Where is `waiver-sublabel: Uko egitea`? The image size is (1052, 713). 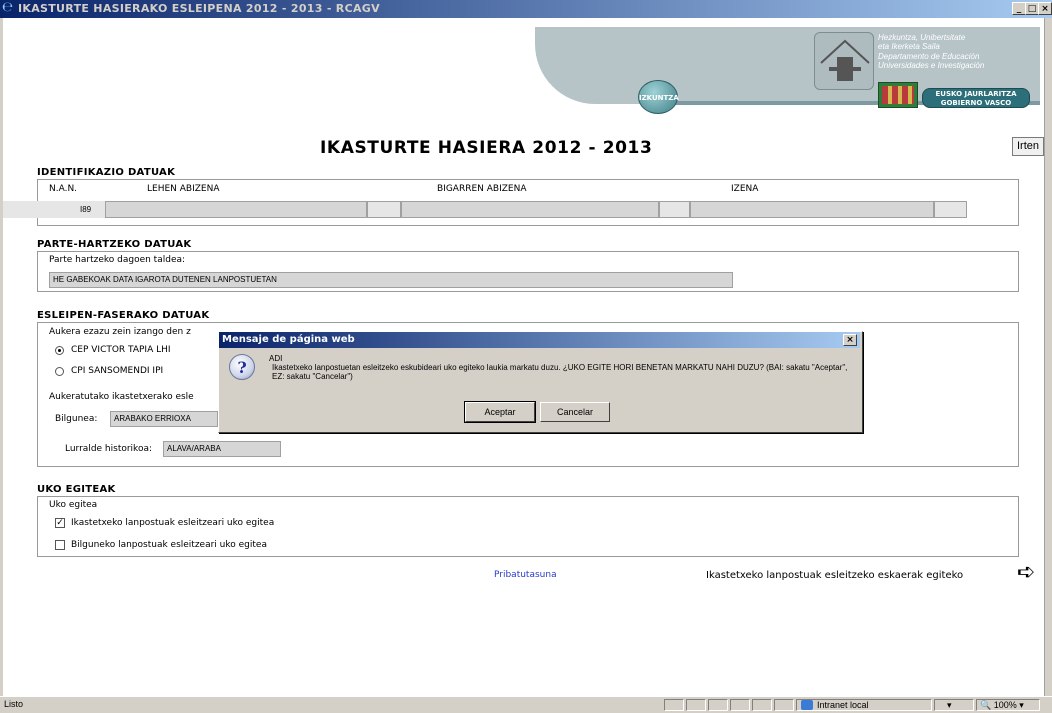
waiver-sublabel: Uko egitea is located at coordinates (73, 505).